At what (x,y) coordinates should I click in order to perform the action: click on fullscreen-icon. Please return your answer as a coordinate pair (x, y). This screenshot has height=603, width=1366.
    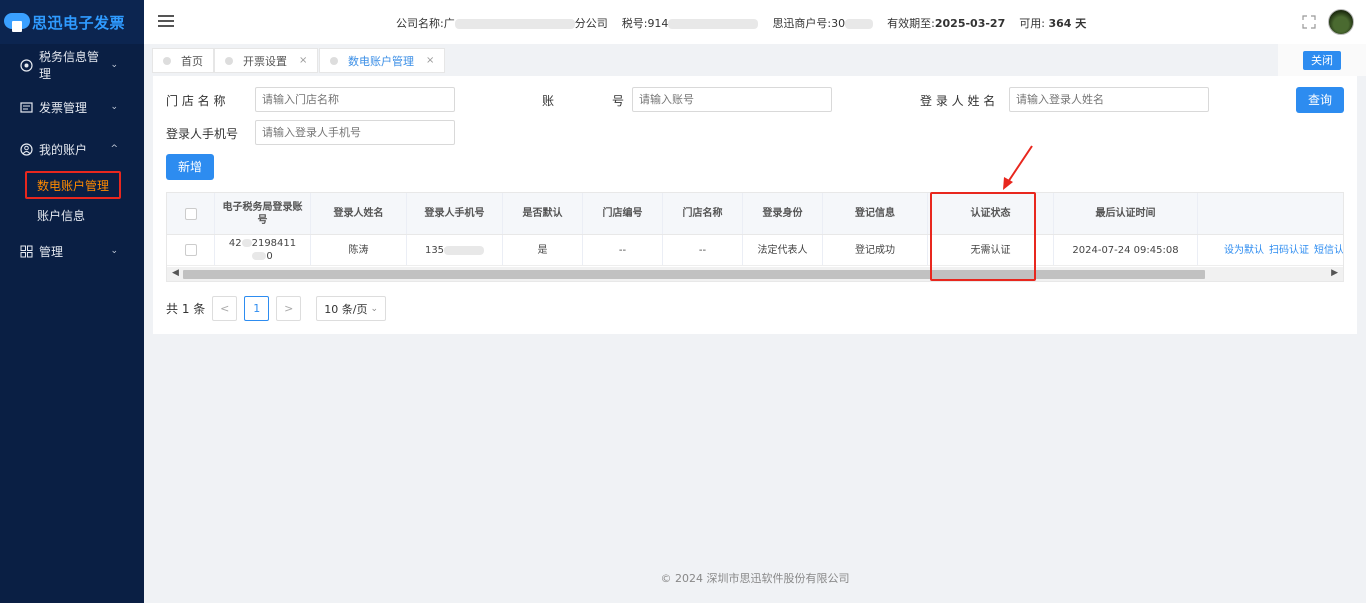
    Looking at the image, I should click on (1309, 22).